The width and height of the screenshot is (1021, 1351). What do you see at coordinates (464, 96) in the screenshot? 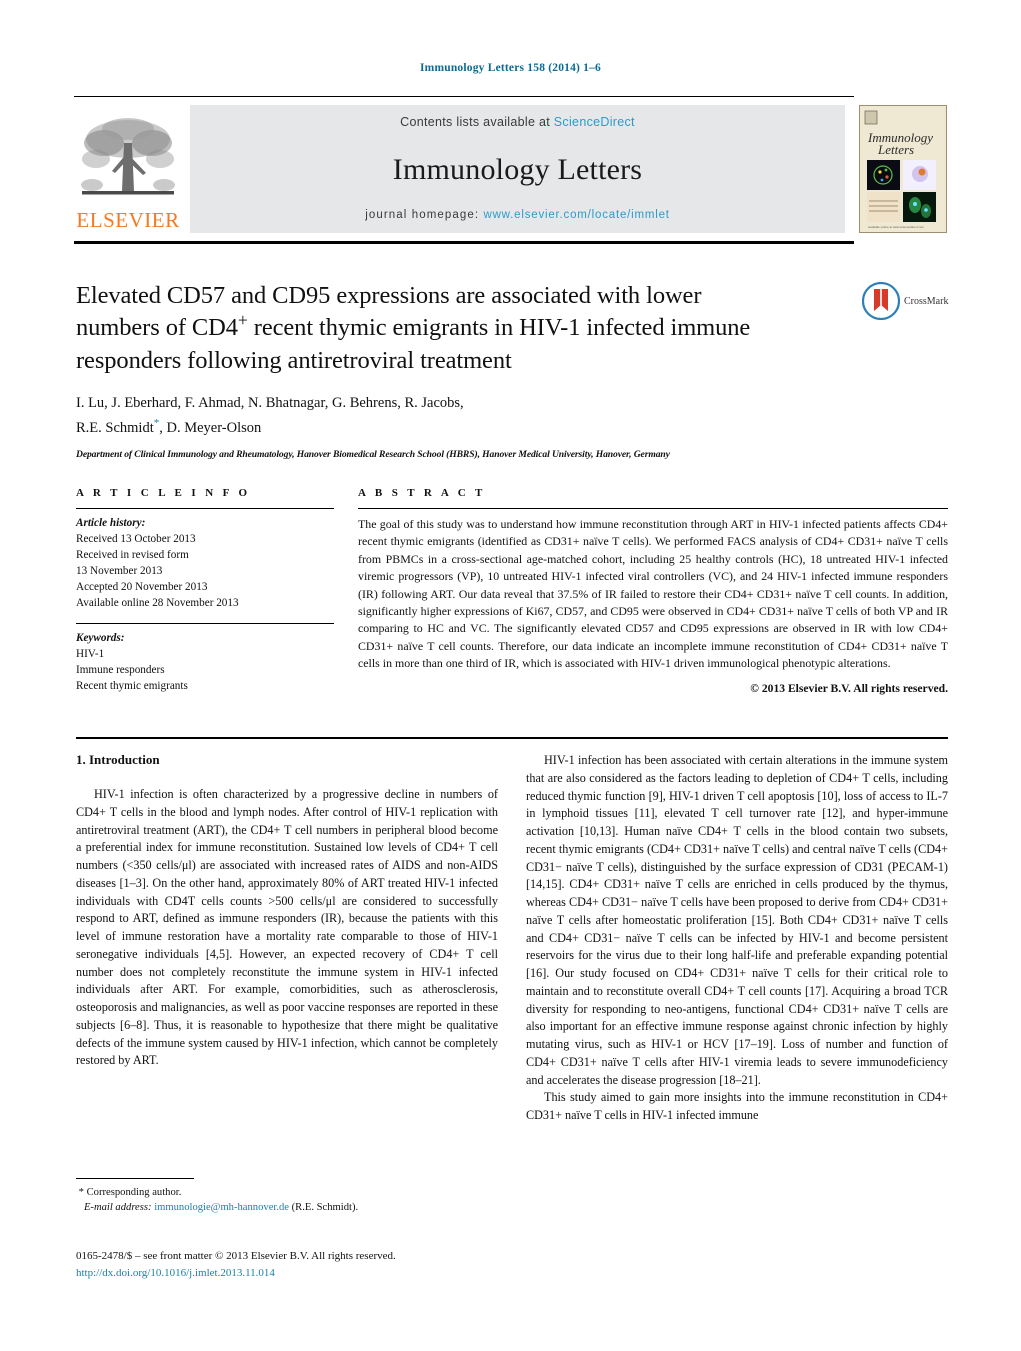
I see `masthead-top-rule` at bounding box center [464, 96].